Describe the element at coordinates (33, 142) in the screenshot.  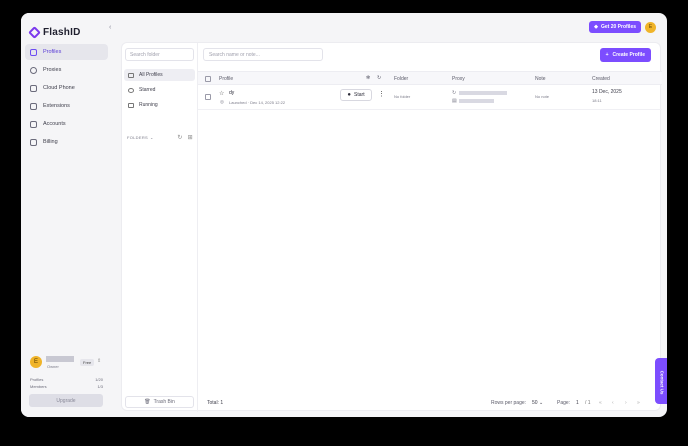
I see `billing-icon` at that location.